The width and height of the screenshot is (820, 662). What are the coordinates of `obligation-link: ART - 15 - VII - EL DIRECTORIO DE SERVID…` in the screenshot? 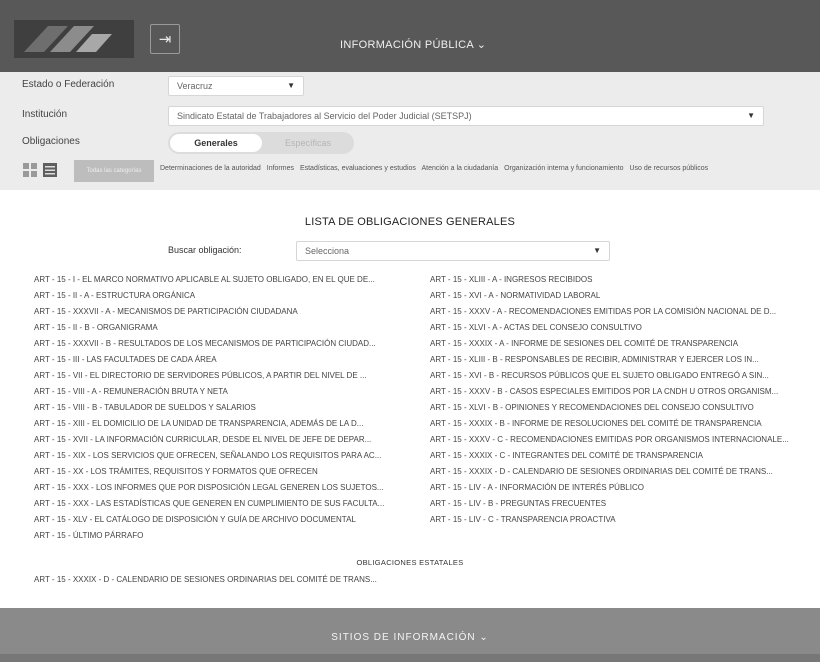 It's located at (214, 376).